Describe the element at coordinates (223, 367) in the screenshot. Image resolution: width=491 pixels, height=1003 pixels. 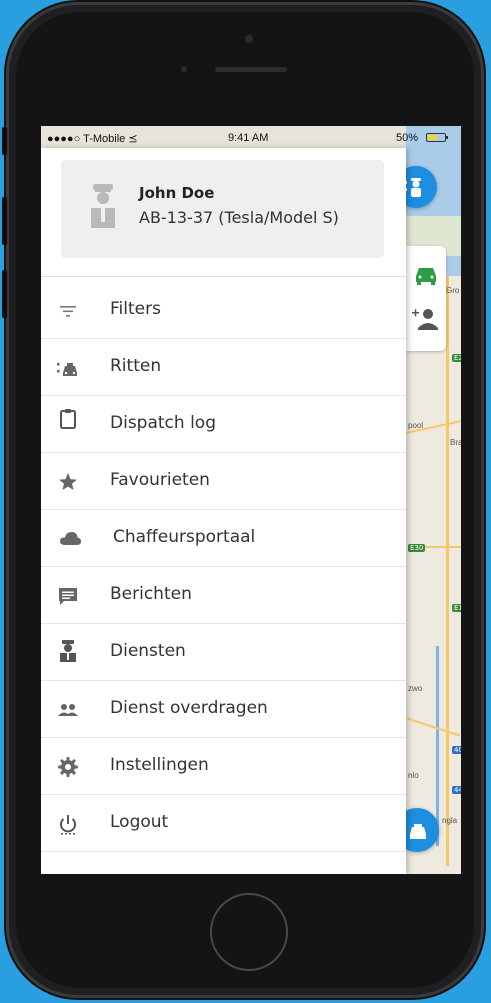
I see `menu-item-ritten: Ritten` at that location.